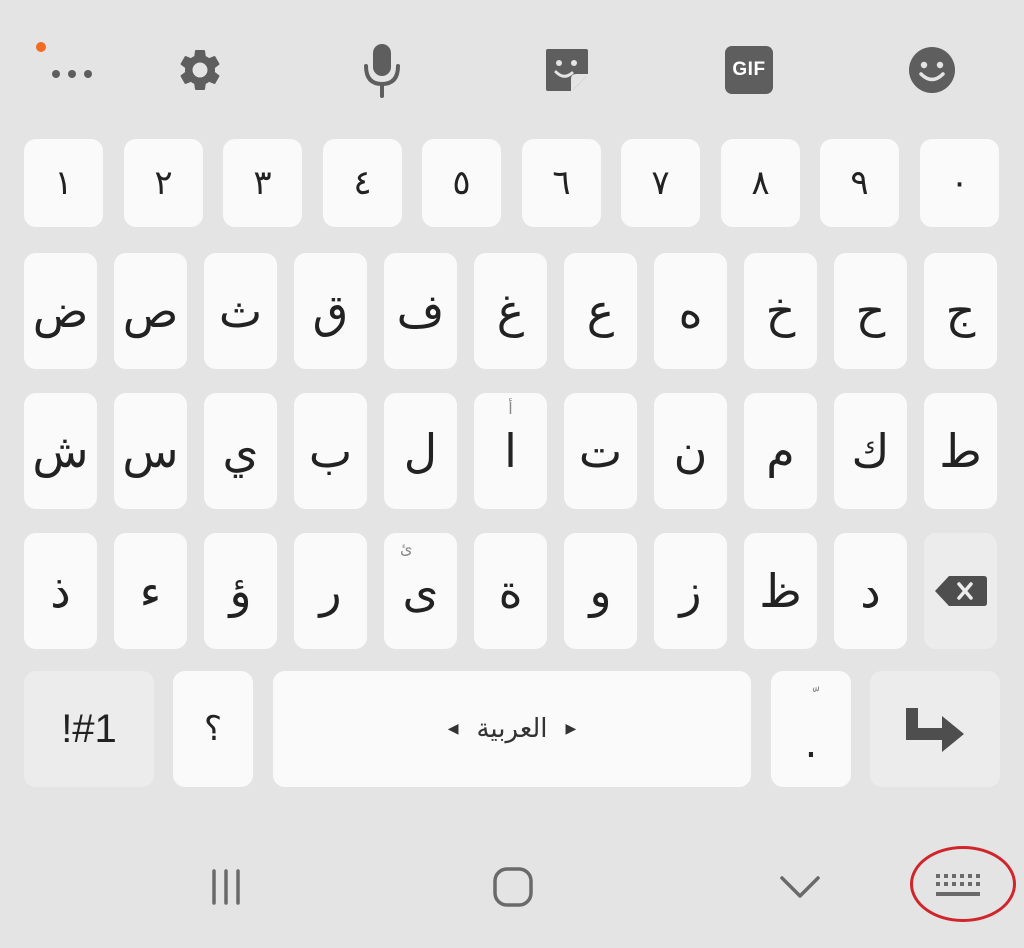 Image resolution: width=1024 pixels, height=948 pixels. Describe the element at coordinates (420, 311) in the screenshot. I see `key-letter-fa: ف` at that location.